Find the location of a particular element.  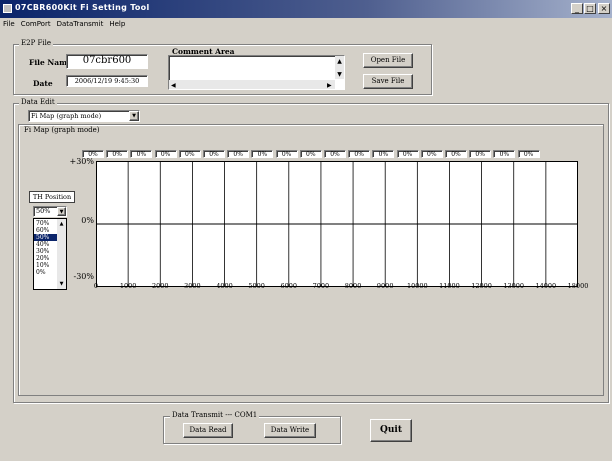

mode-select: Fi Map (graph mode) ▼ is located at coordinates (84, 116).